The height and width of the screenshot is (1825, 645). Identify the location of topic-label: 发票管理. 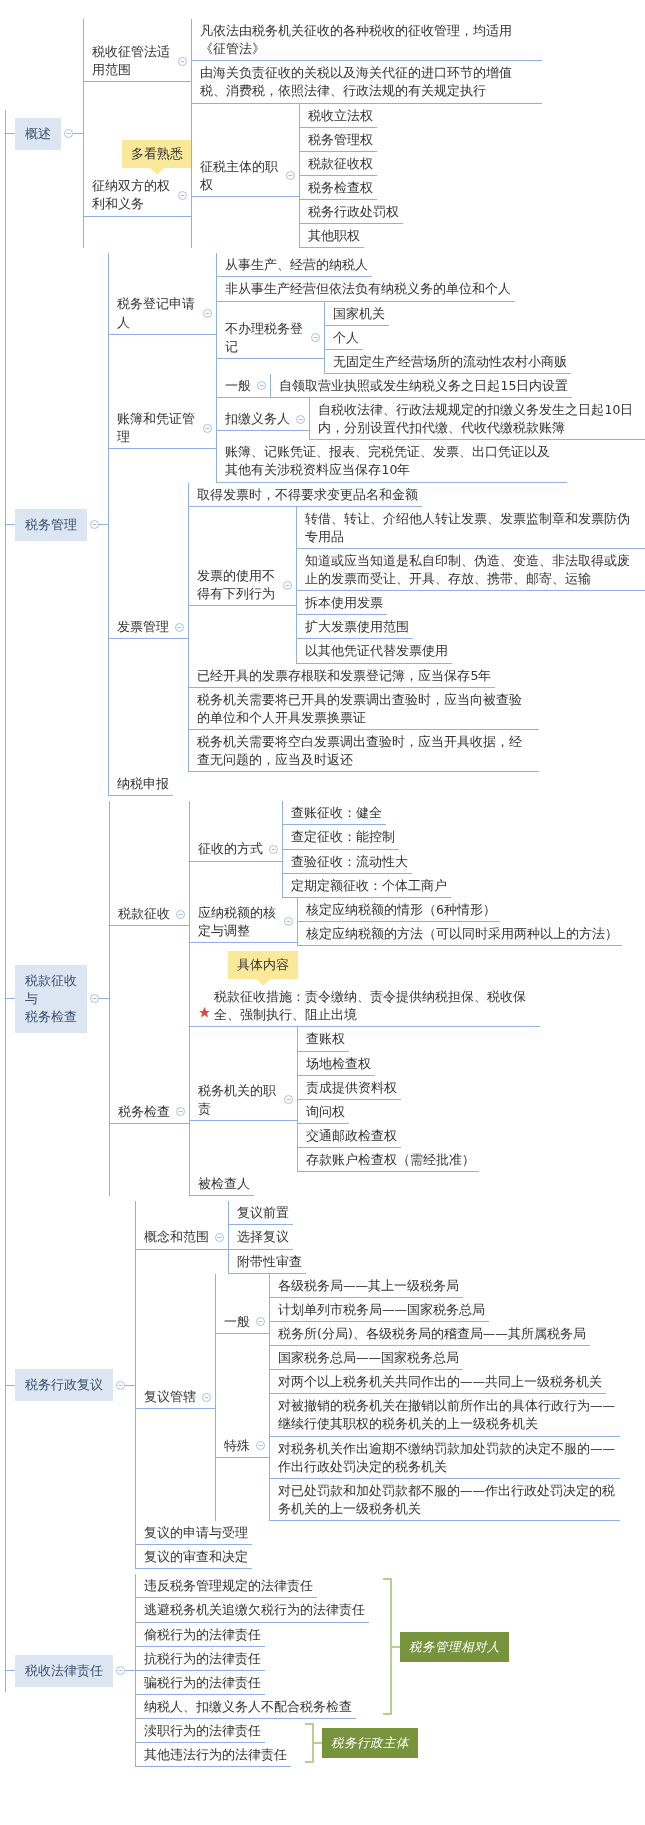
(143, 627).